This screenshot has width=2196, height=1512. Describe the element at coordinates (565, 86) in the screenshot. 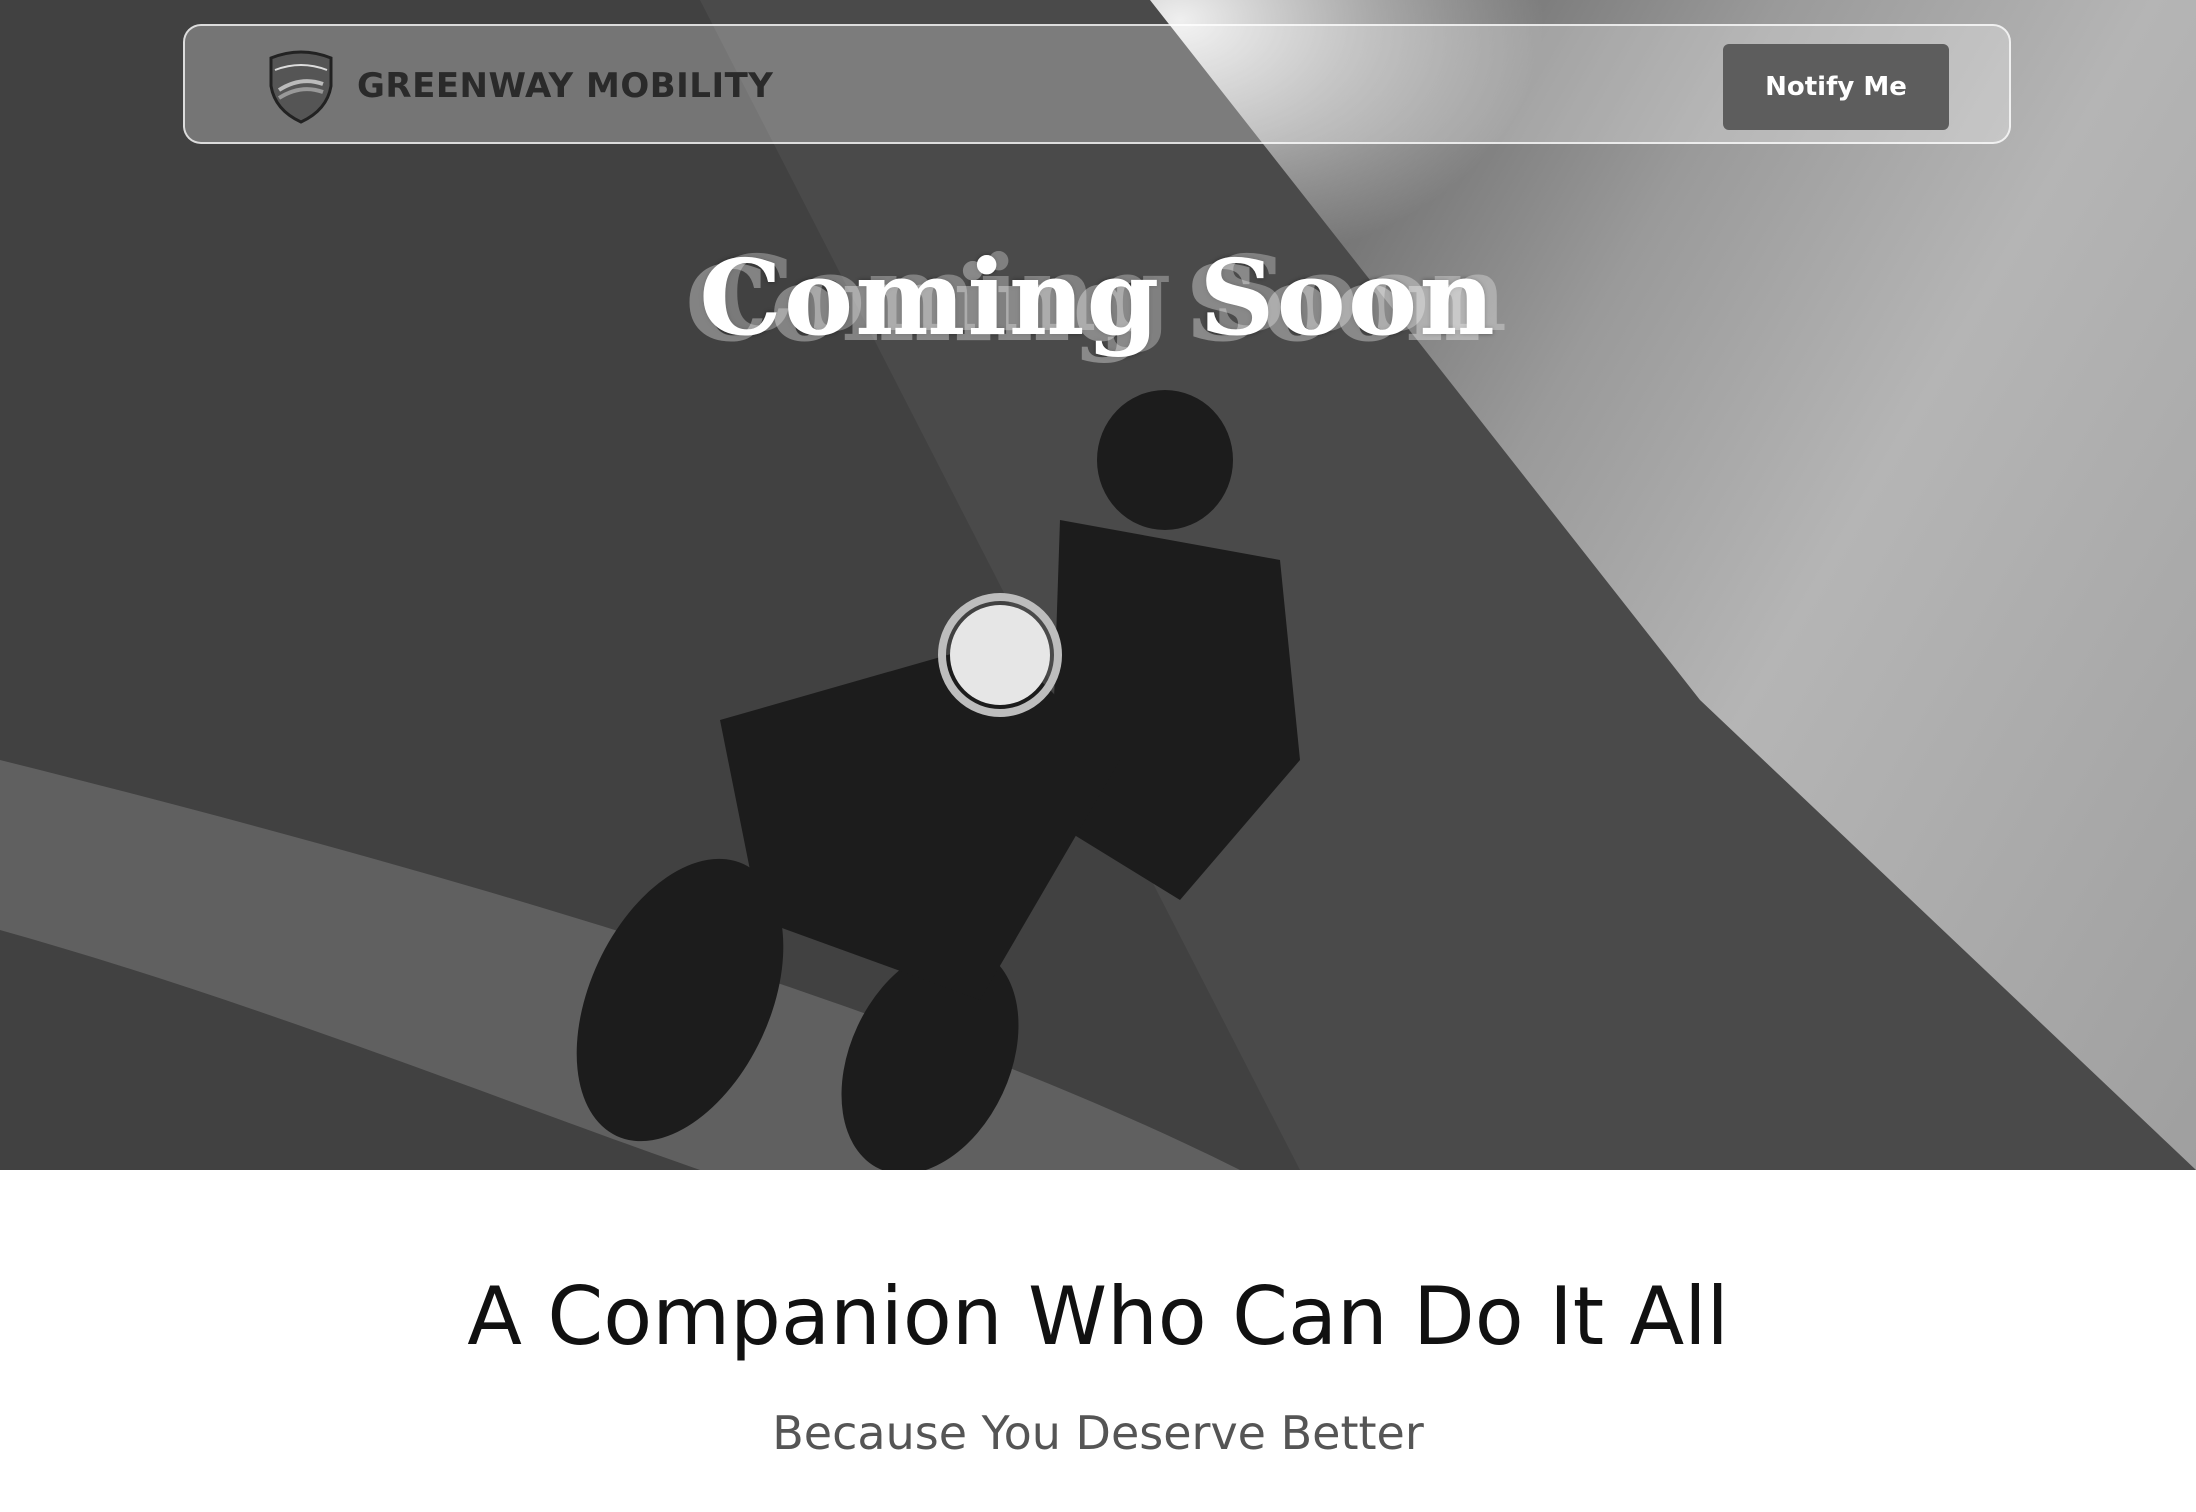

I see `brand-name: GREENWAY MOBILITY` at that location.